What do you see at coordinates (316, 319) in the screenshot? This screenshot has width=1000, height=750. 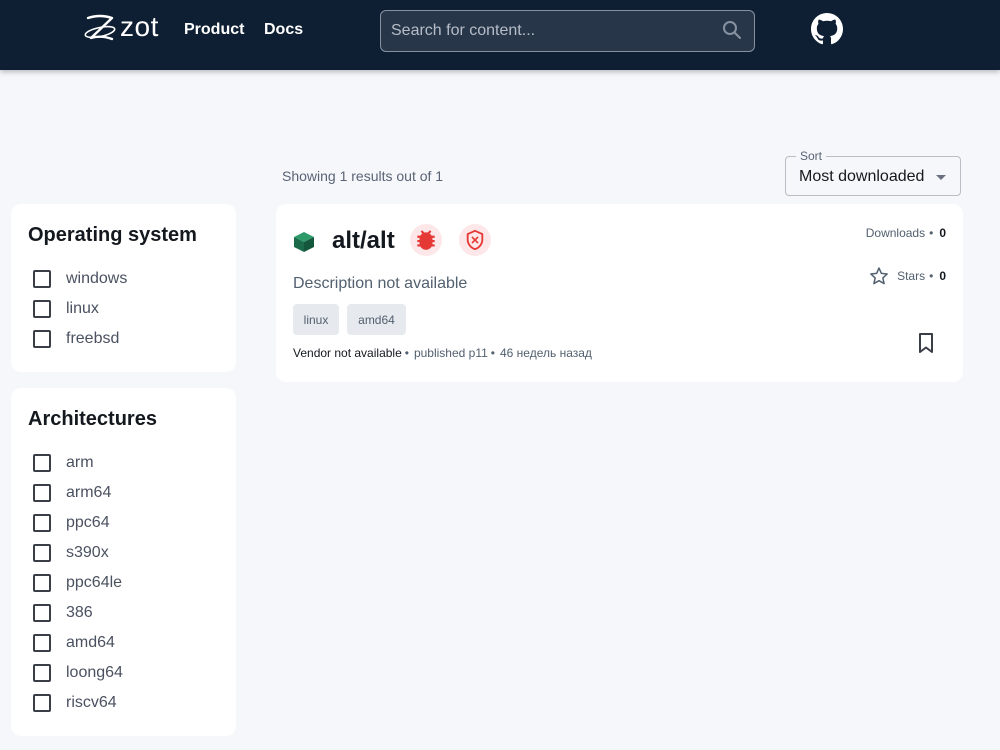 I see `platform-tag: linux` at bounding box center [316, 319].